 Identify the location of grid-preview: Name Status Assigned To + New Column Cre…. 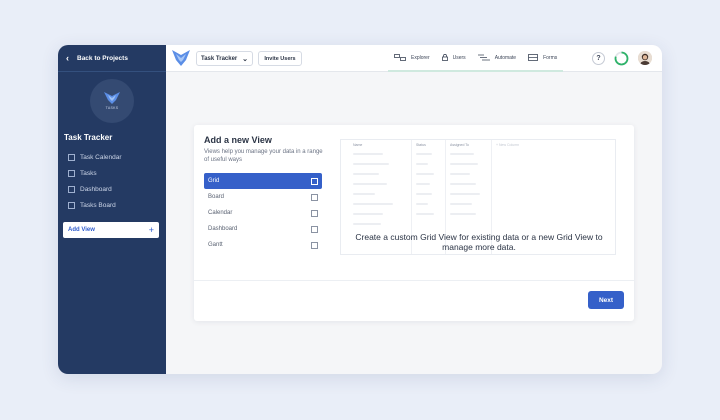
(478, 197).